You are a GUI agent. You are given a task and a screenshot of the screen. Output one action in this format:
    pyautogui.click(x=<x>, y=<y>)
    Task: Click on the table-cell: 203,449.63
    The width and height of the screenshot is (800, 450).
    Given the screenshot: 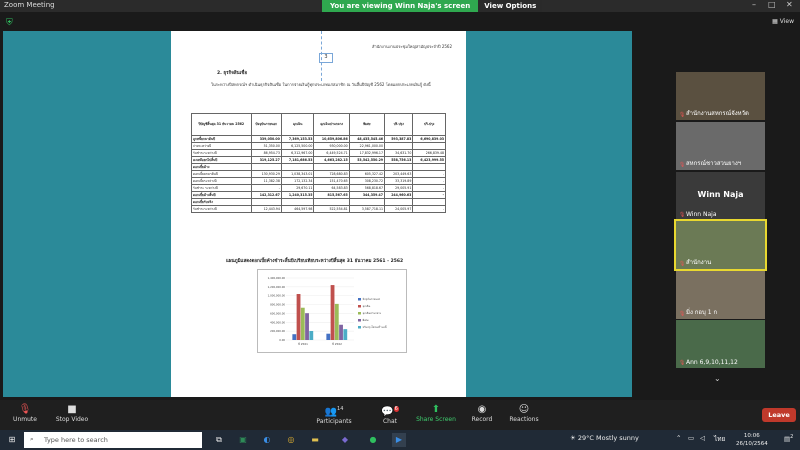 What is the action you would take?
    pyautogui.click(x=398, y=174)
    